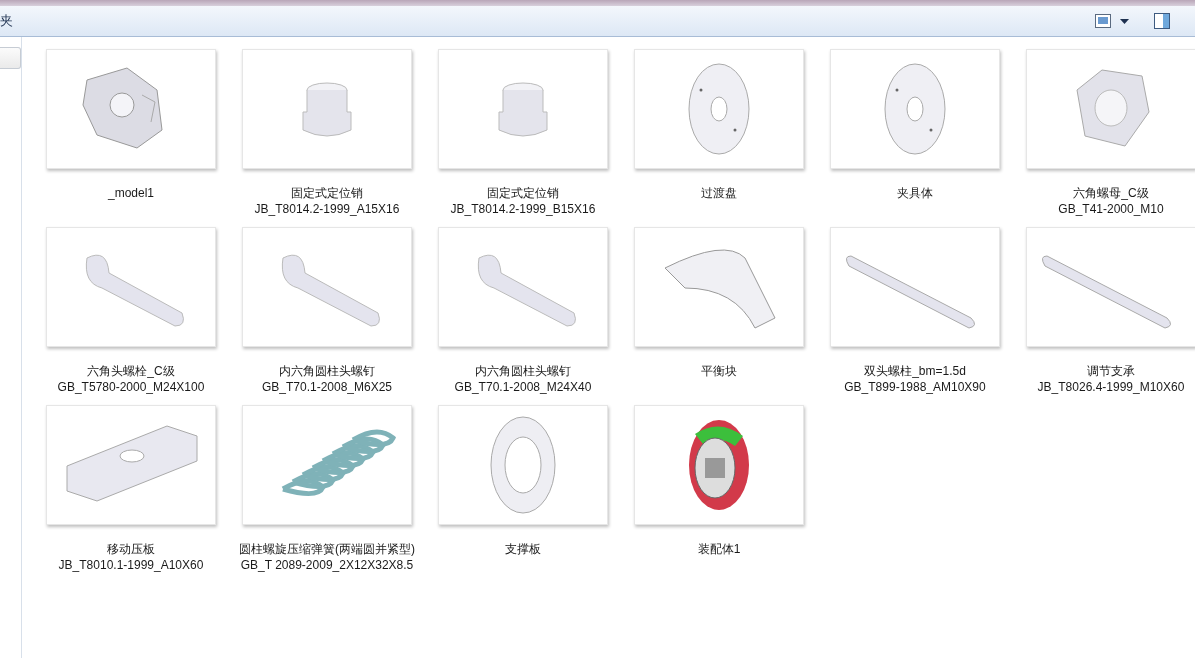 The height and width of the screenshot is (658, 1195). What do you see at coordinates (1111, 379) in the screenshot?
I see `file-name: 调节支承 JB_T8026.4-1999_M10X60` at bounding box center [1111, 379].